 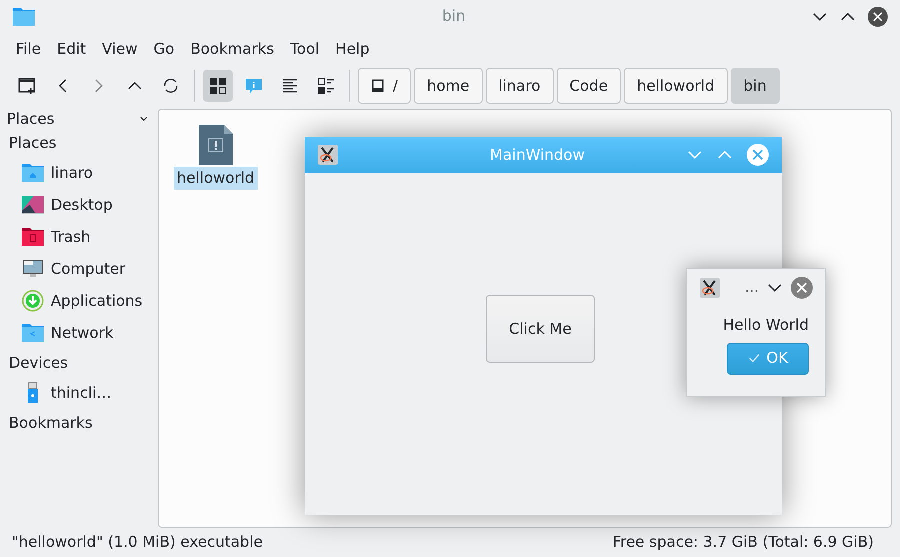 What do you see at coordinates (33, 173) in the screenshot?
I see `home-folder-icon` at bounding box center [33, 173].